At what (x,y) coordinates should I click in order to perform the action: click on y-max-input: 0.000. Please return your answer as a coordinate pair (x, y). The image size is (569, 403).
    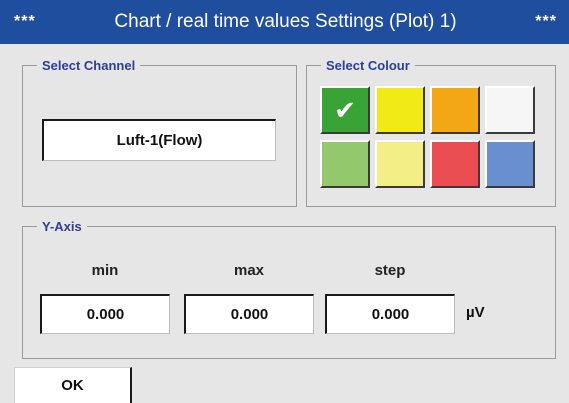
    Looking at the image, I should click on (249, 314).